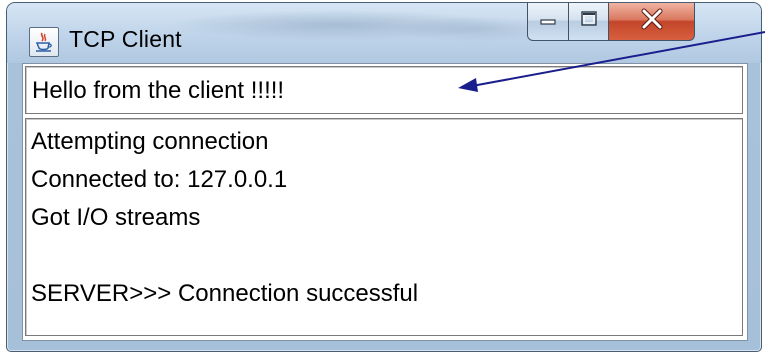 The height and width of the screenshot is (354, 765). I want to click on display-line: Attempting connection, so click(150, 141).